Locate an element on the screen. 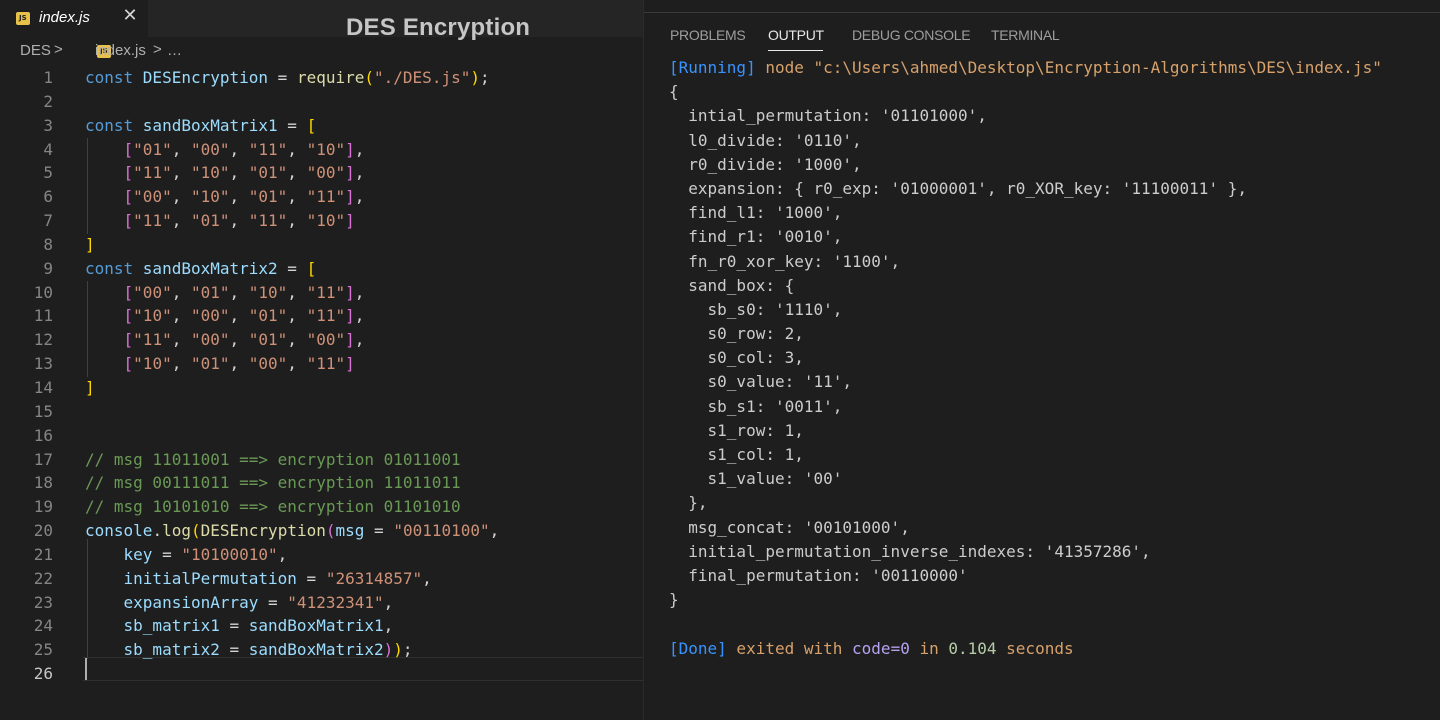 The height and width of the screenshot is (720, 1440). code-token: // msg 00111011 ==> encryption 11011011 is located at coordinates (273, 483).